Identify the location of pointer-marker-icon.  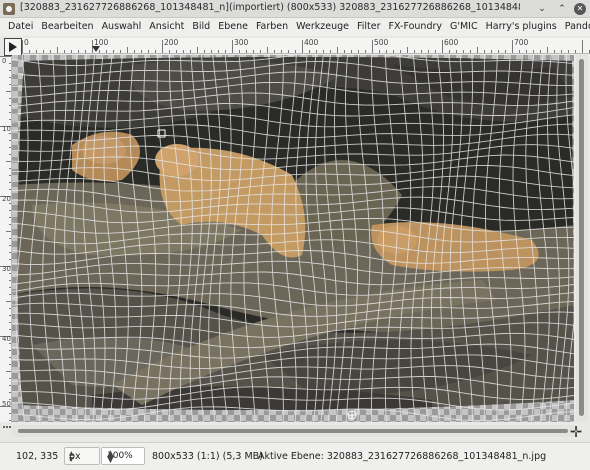
(96, 49).